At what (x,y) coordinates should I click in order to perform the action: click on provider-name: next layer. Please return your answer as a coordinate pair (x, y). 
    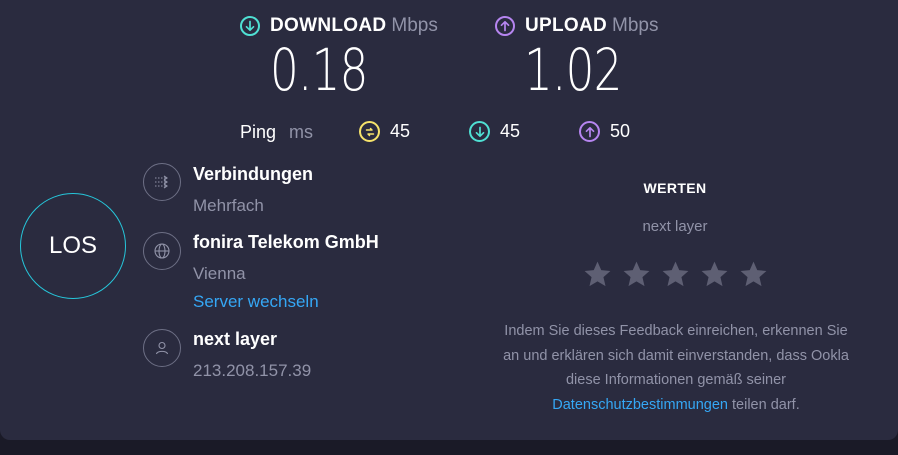
    Looking at the image, I should click on (235, 339).